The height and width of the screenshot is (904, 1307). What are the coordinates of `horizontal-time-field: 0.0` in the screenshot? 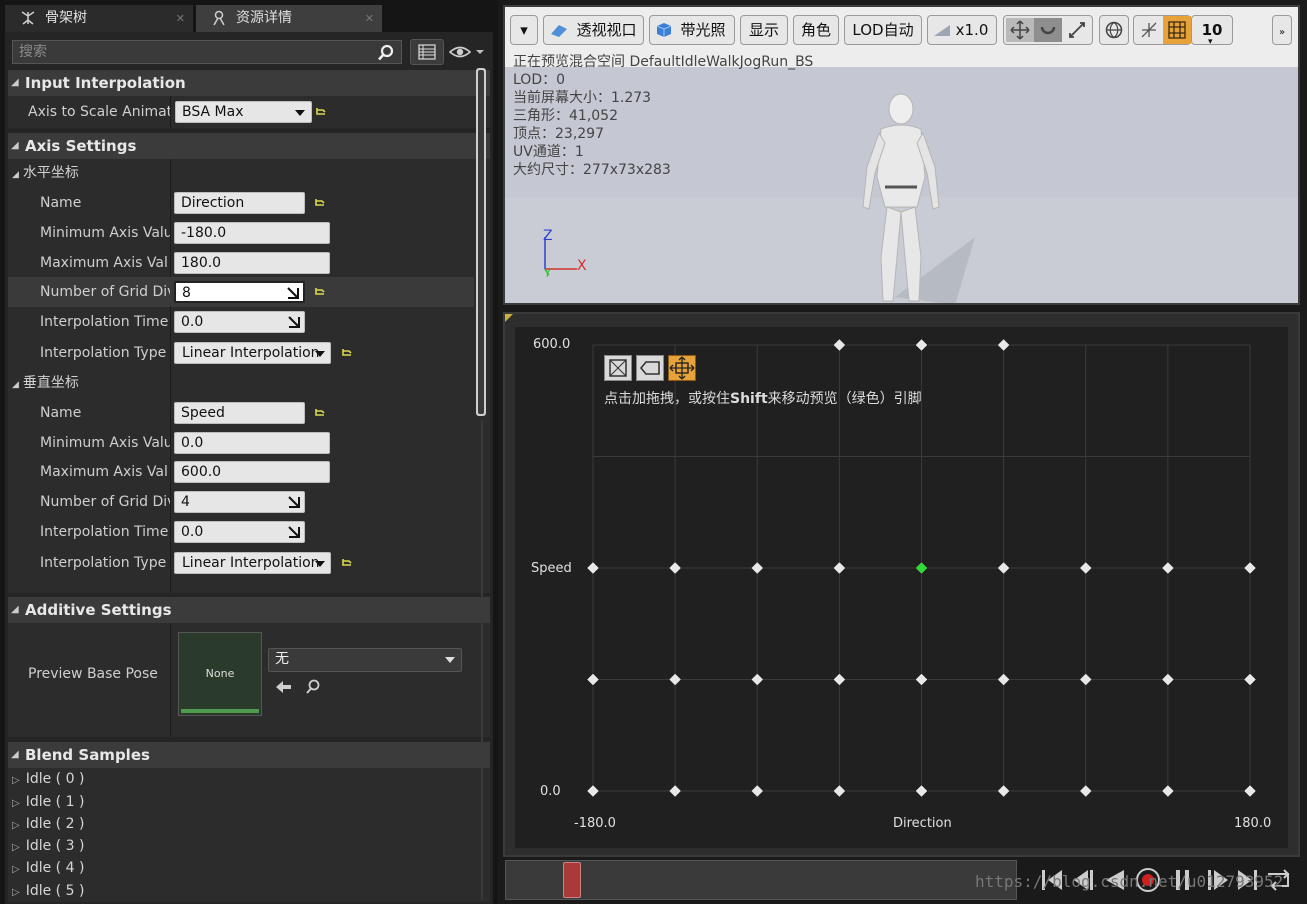 It's located at (239, 322).